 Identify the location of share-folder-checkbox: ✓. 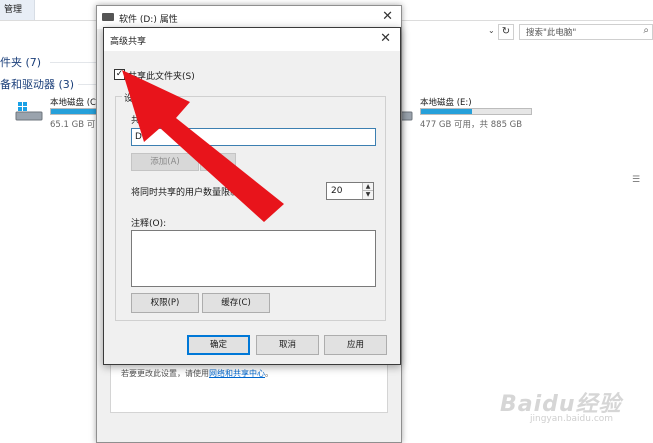
(119, 74).